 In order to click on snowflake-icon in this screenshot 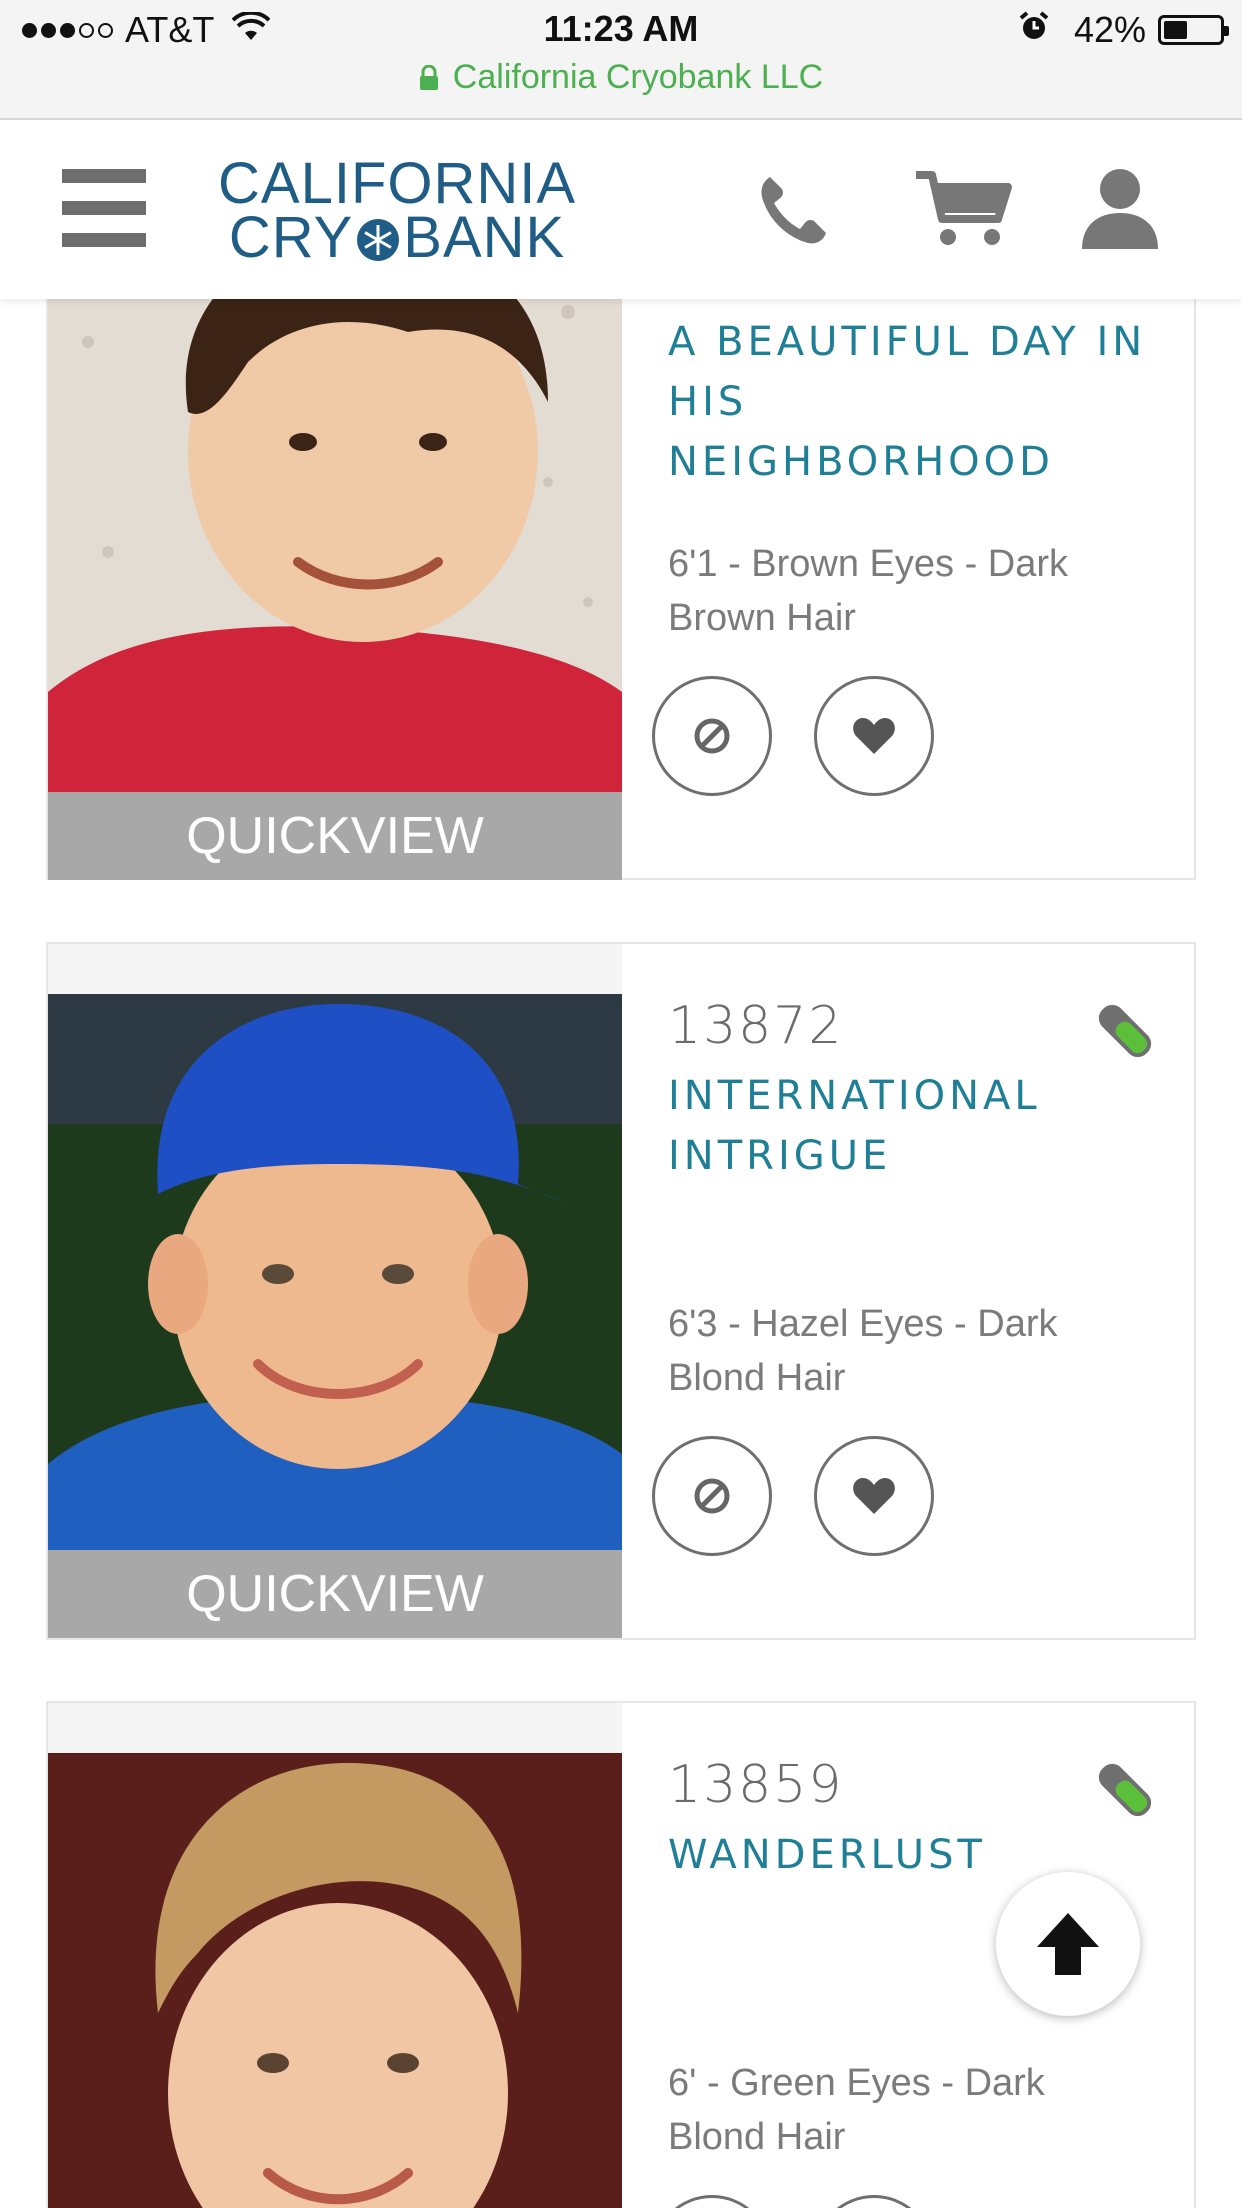, I will do `click(378, 240)`.